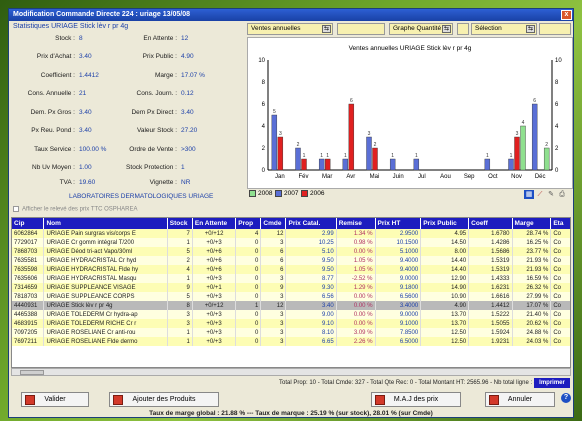 The height and width of the screenshot is (421, 582). What do you see at coordinates (214, 223) in the screenshot?
I see `column-header: En Attente` at bounding box center [214, 223].